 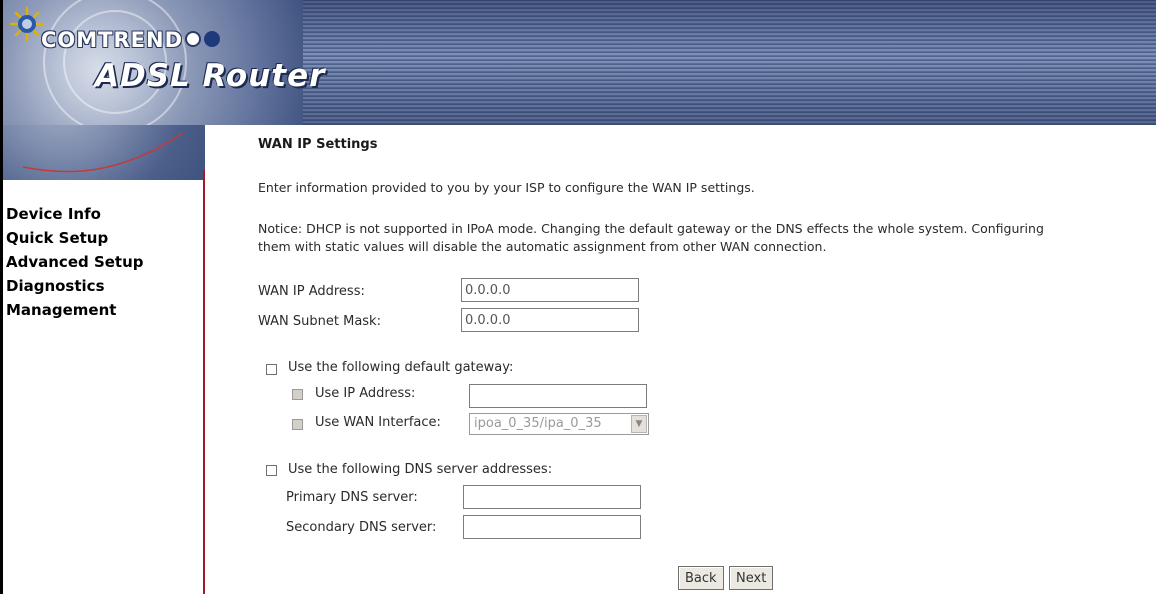 What do you see at coordinates (75, 286) in the screenshot?
I see `nav-diagnostics: Diagnostics` at bounding box center [75, 286].